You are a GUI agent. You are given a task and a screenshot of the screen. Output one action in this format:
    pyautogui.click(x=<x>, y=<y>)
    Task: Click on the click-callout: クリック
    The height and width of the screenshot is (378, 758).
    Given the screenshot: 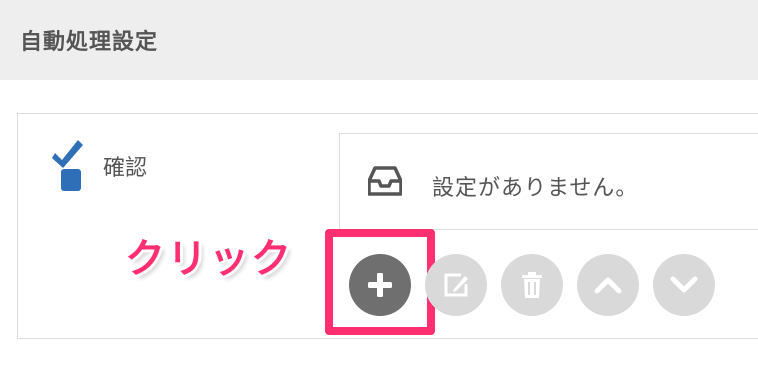 What is the action you would take?
    pyautogui.click(x=209, y=259)
    